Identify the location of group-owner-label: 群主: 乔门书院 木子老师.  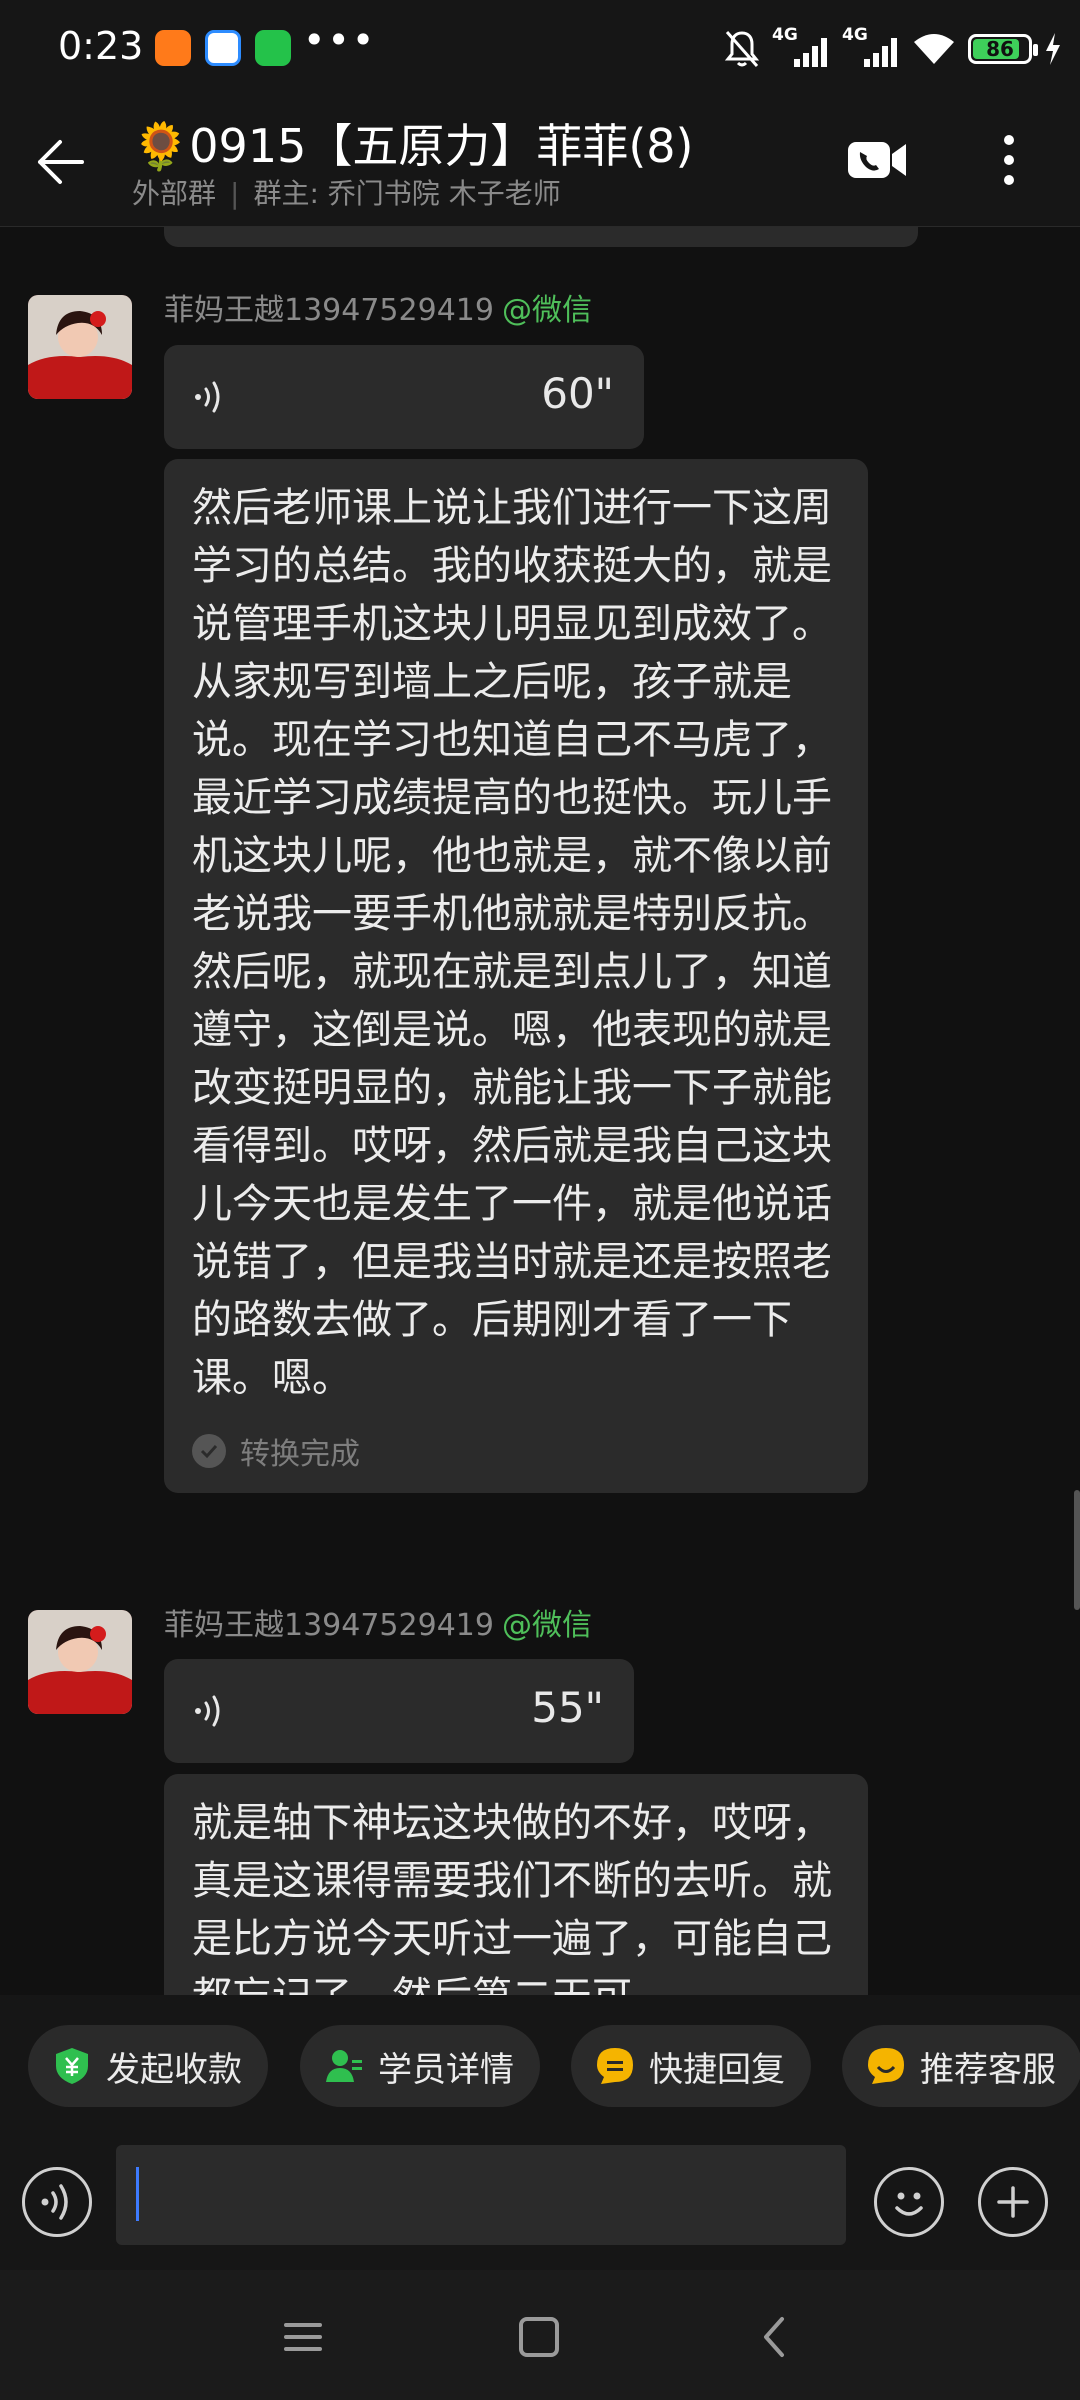
(407, 193).